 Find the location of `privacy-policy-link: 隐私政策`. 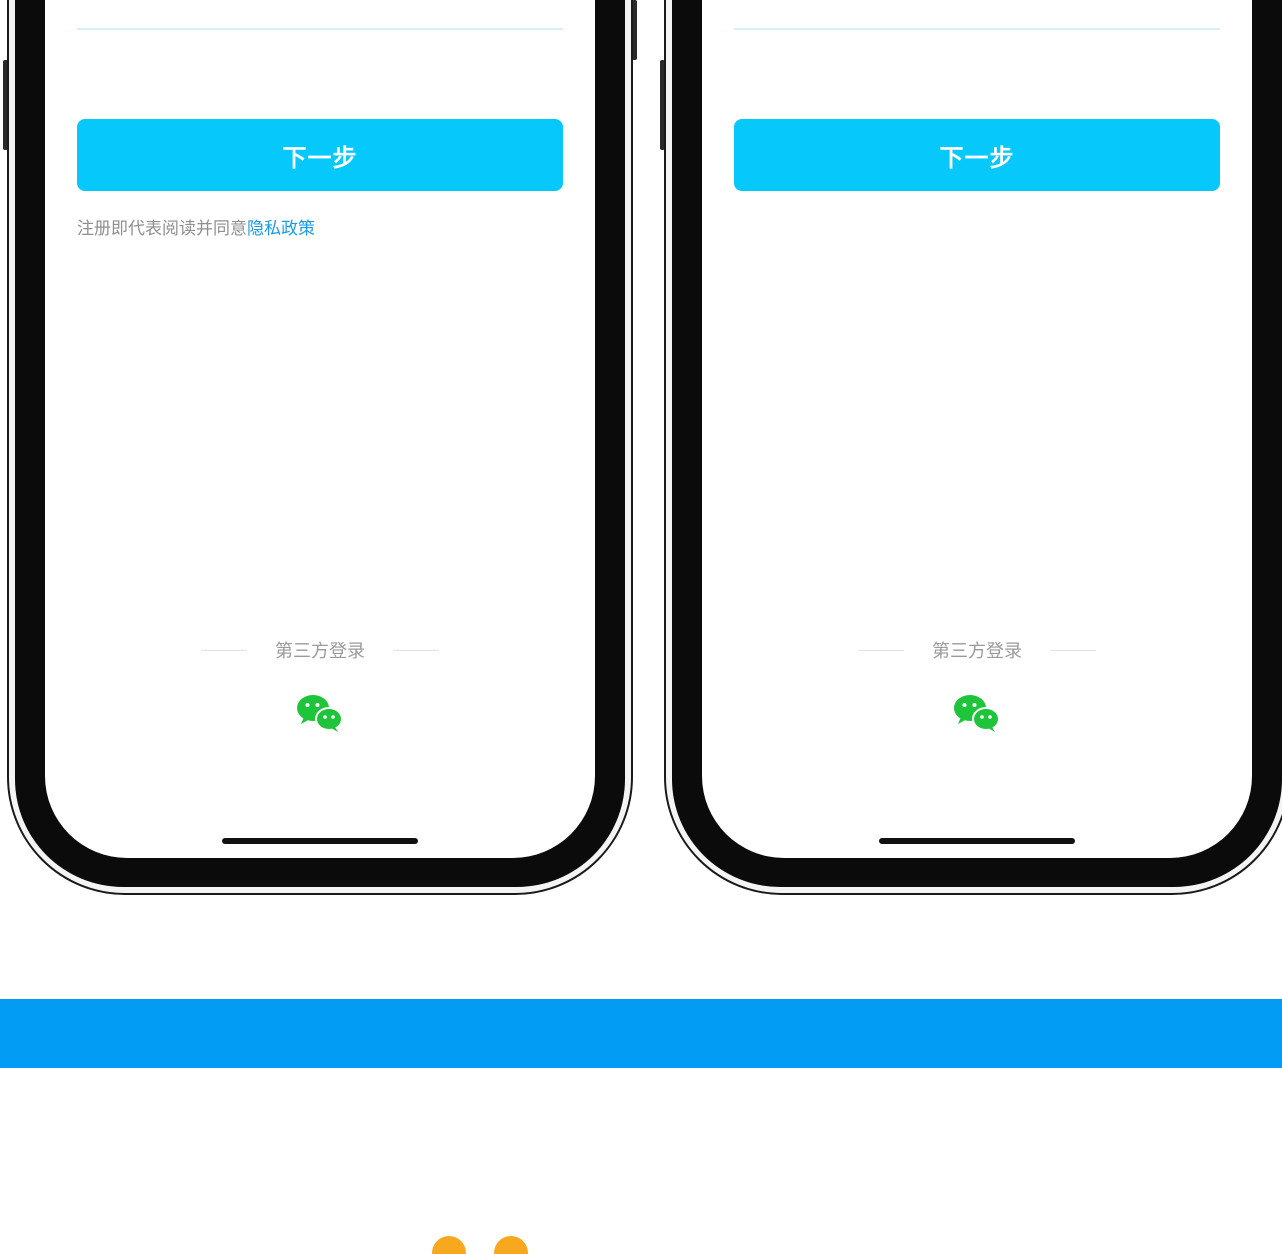

privacy-policy-link: 隐私政策 is located at coordinates (281, 229).